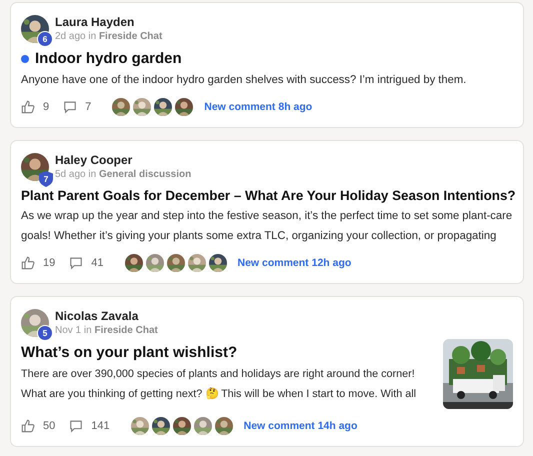 Image resolution: width=533 pixels, height=456 pixels. I want to click on comment-count: 141, so click(100, 426).